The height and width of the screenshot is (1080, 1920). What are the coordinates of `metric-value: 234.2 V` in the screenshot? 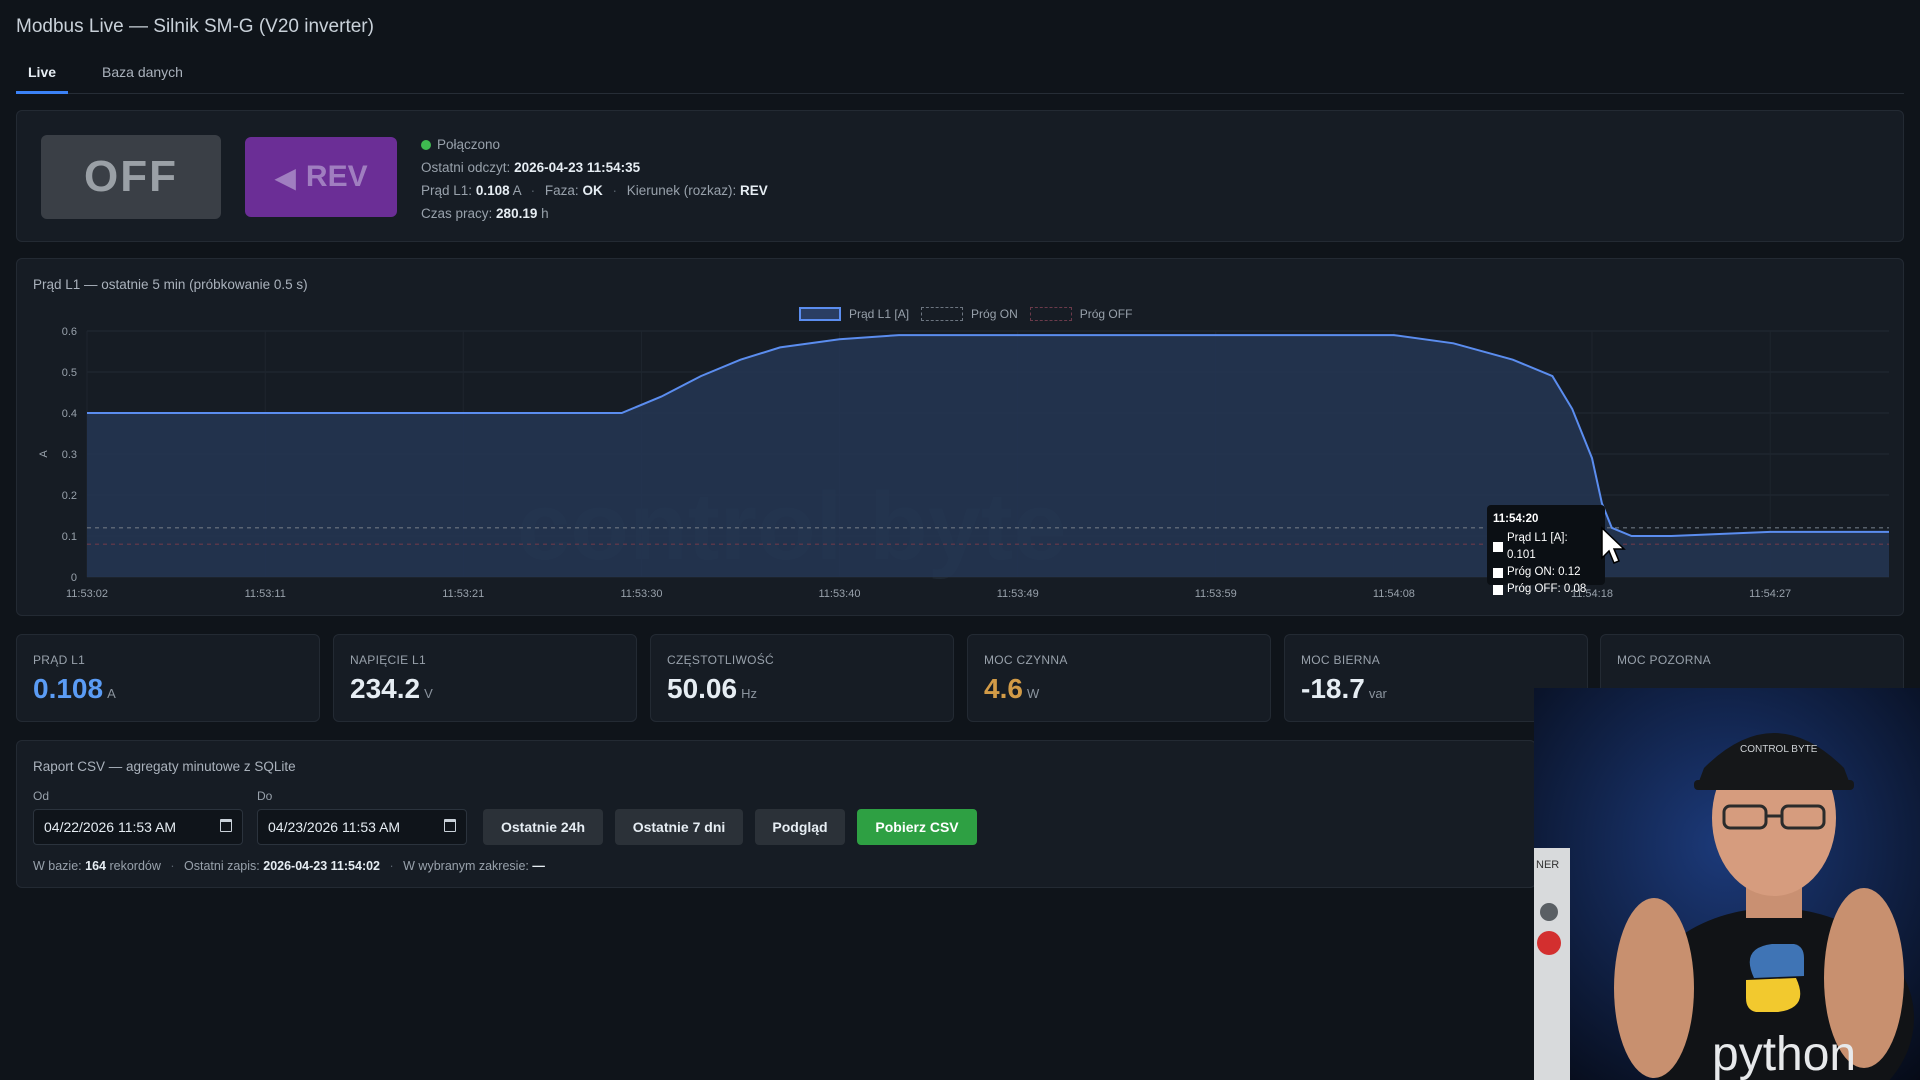 It's located at (391, 689).